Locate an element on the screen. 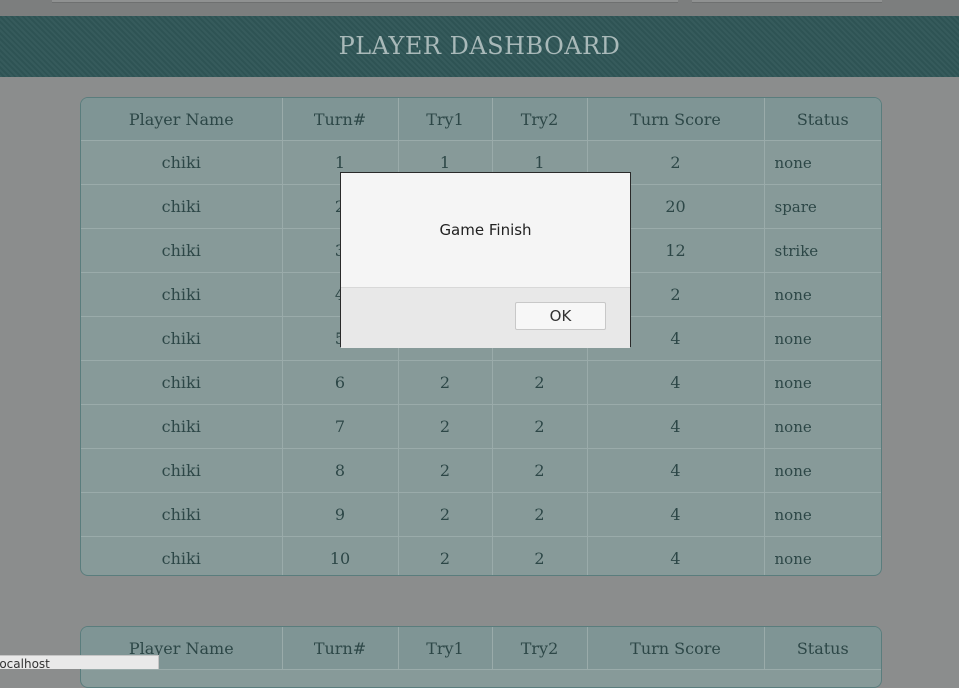 Image resolution: width=959 pixels, height=688 pixels. cell-turn: 10 is located at coordinates (340, 555).